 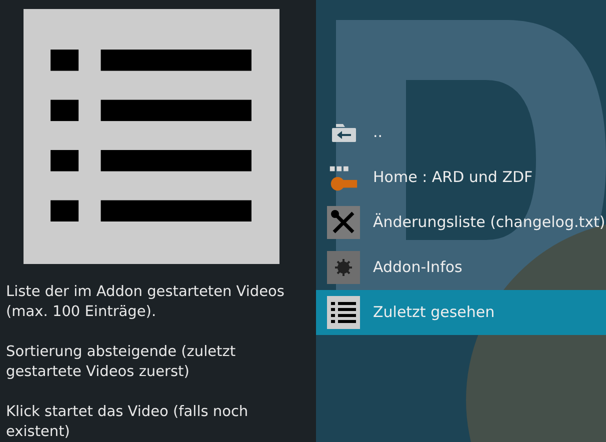 What do you see at coordinates (343, 222) in the screenshot?
I see `tools-icon` at bounding box center [343, 222].